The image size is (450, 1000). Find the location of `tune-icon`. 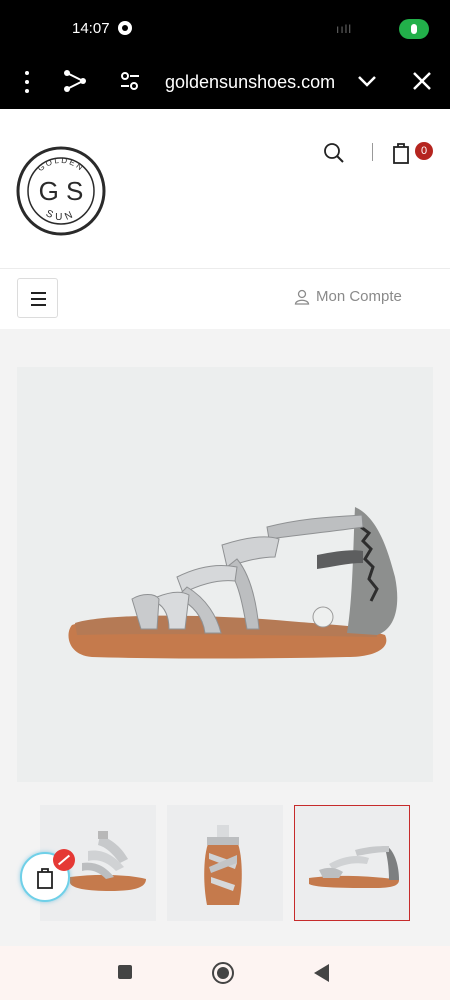

tune-icon is located at coordinates (130, 81).